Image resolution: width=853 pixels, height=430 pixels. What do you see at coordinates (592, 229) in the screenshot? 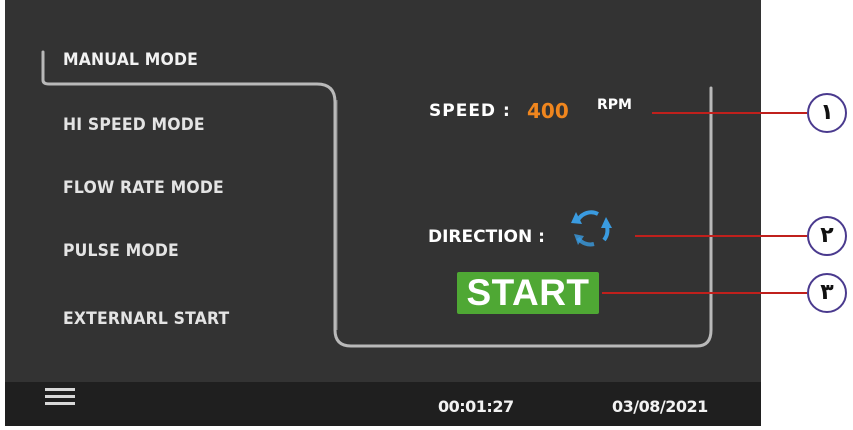
I see `rotate-direction-icon` at bounding box center [592, 229].